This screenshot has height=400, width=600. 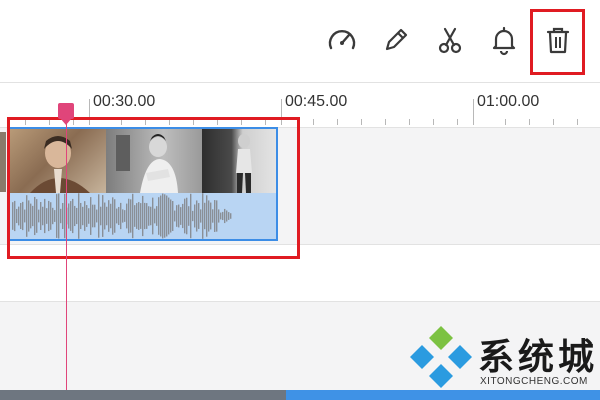 What do you see at coordinates (508, 101) in the screenshot?
I see `ruler-label-60s: 01:00.00` at bounding box center [508, 101].